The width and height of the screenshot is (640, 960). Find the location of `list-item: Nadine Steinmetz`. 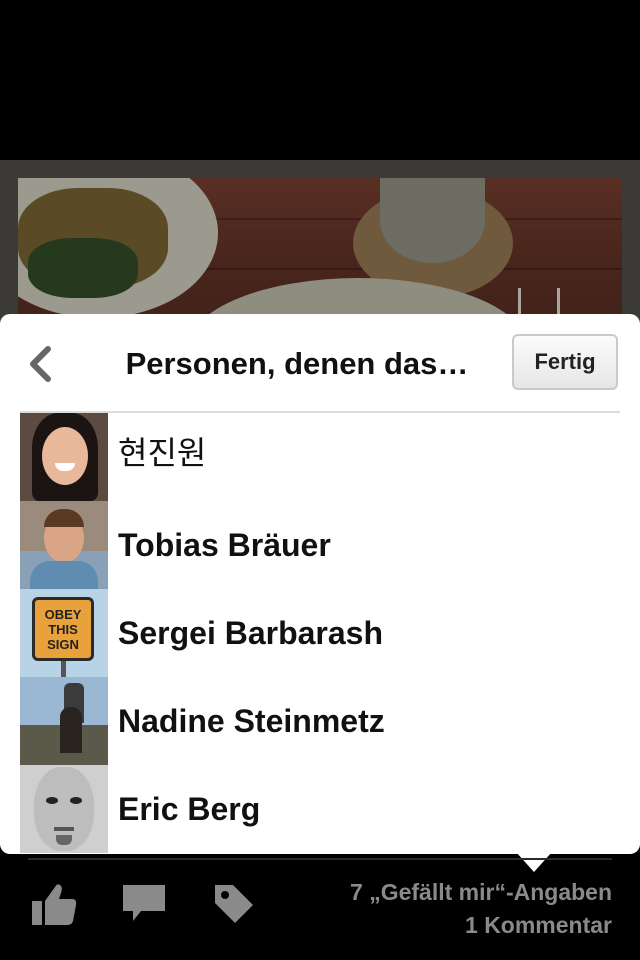

list-item: Nadine Steinmetz is located at coordinates (320, 721).